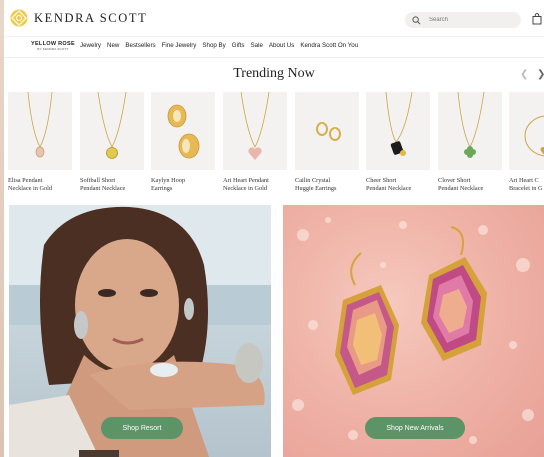 The height and width of the screenshot is (457, 544). I want to click on header: KENDRA SCOTT, so click(274, 18).